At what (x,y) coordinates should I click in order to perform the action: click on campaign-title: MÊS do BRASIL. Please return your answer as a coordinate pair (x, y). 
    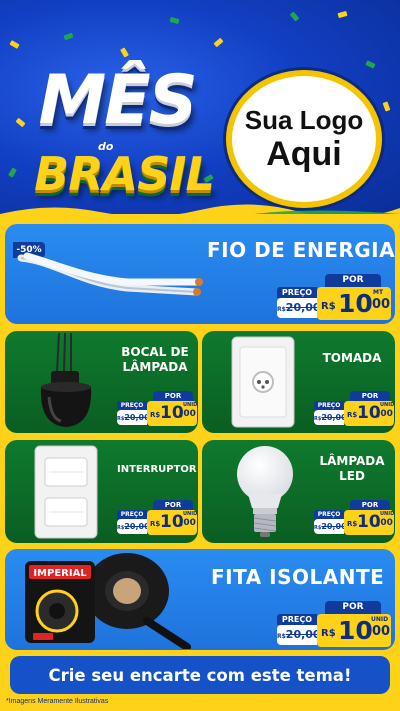
    Looking at the image, I should click on (122, 136).